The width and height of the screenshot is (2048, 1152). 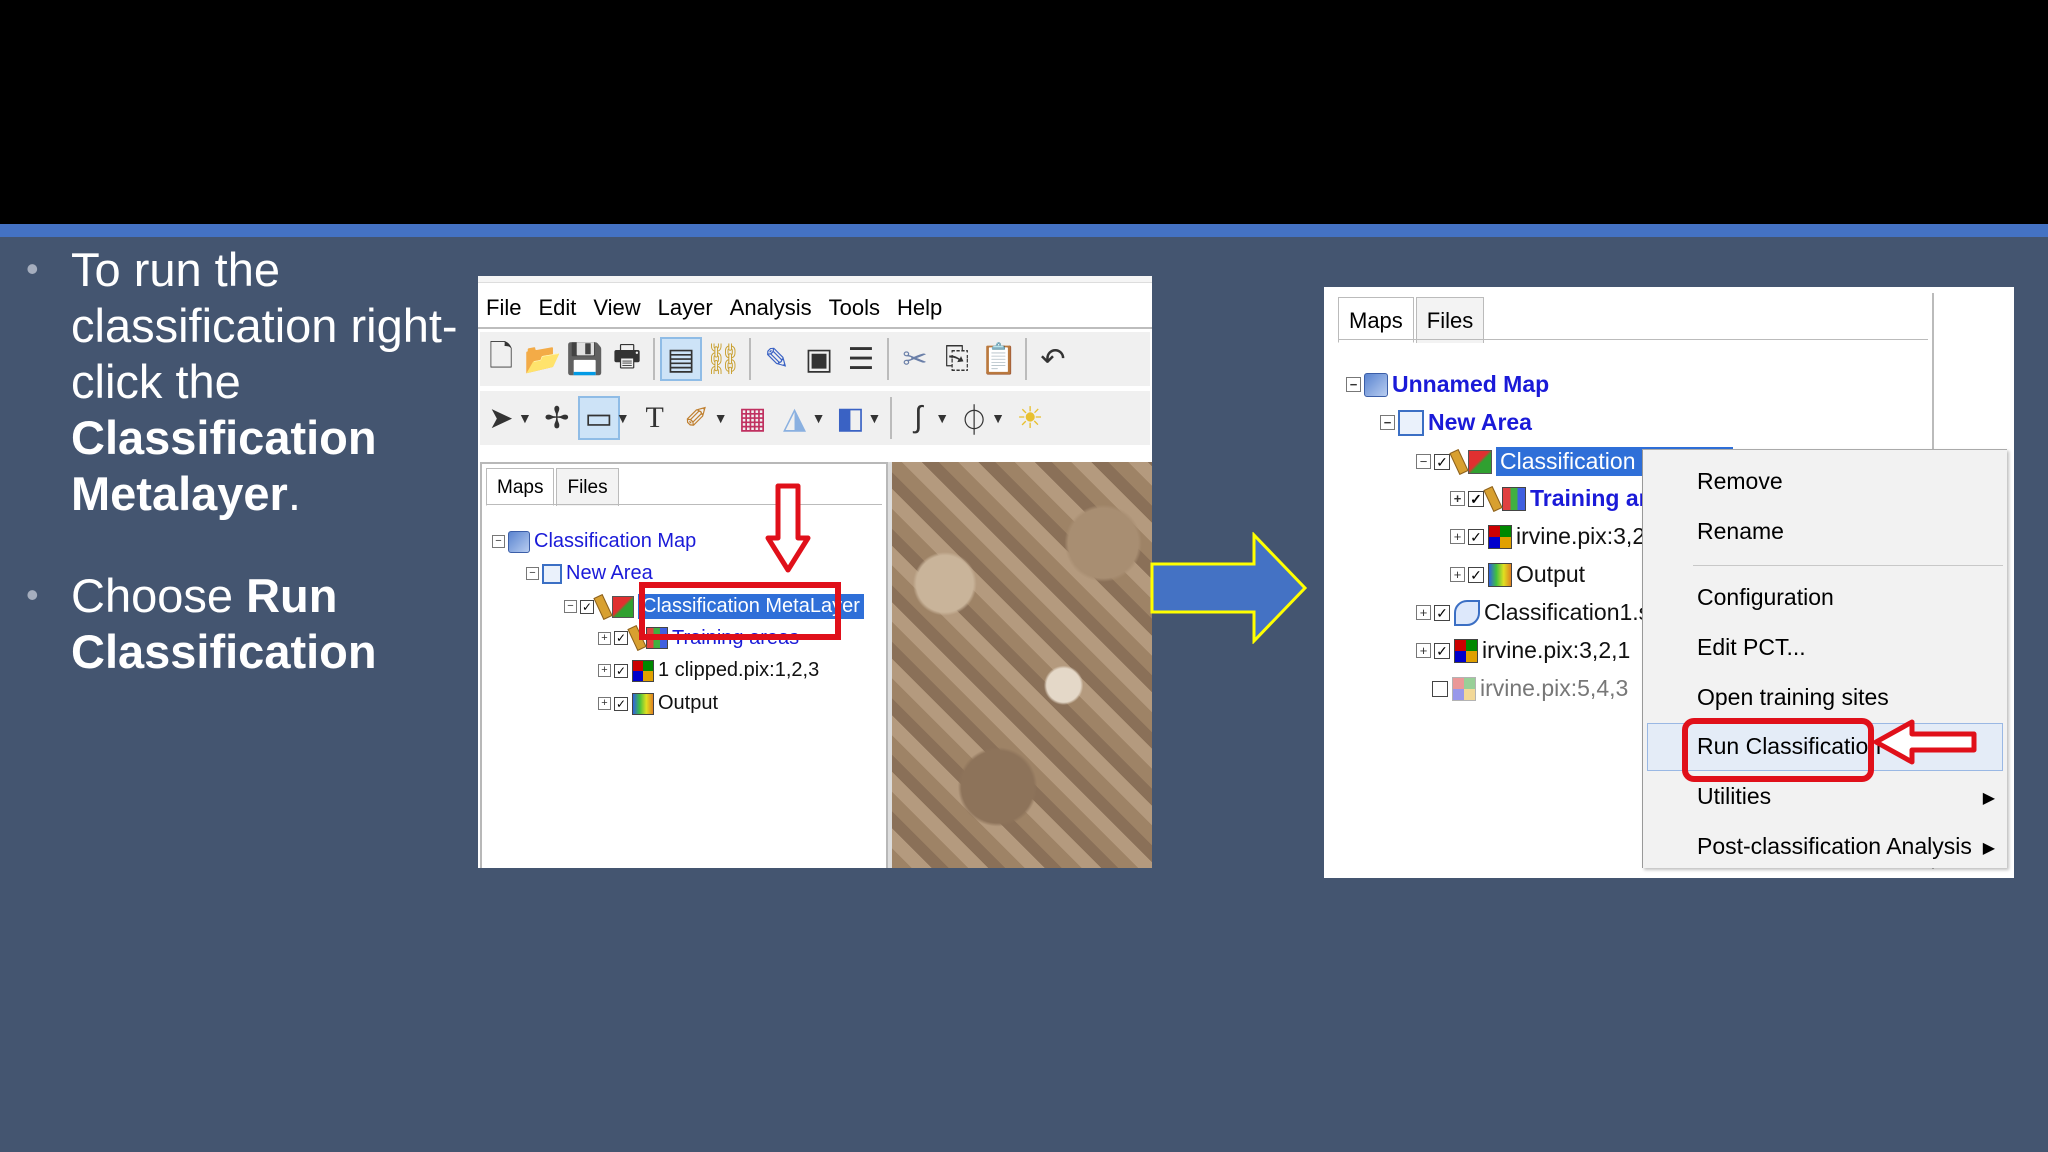 What do you see at coordinates (855, 308) in the screenshot?
I see `menu-tools: Tools` at bounding box center [855, 308].